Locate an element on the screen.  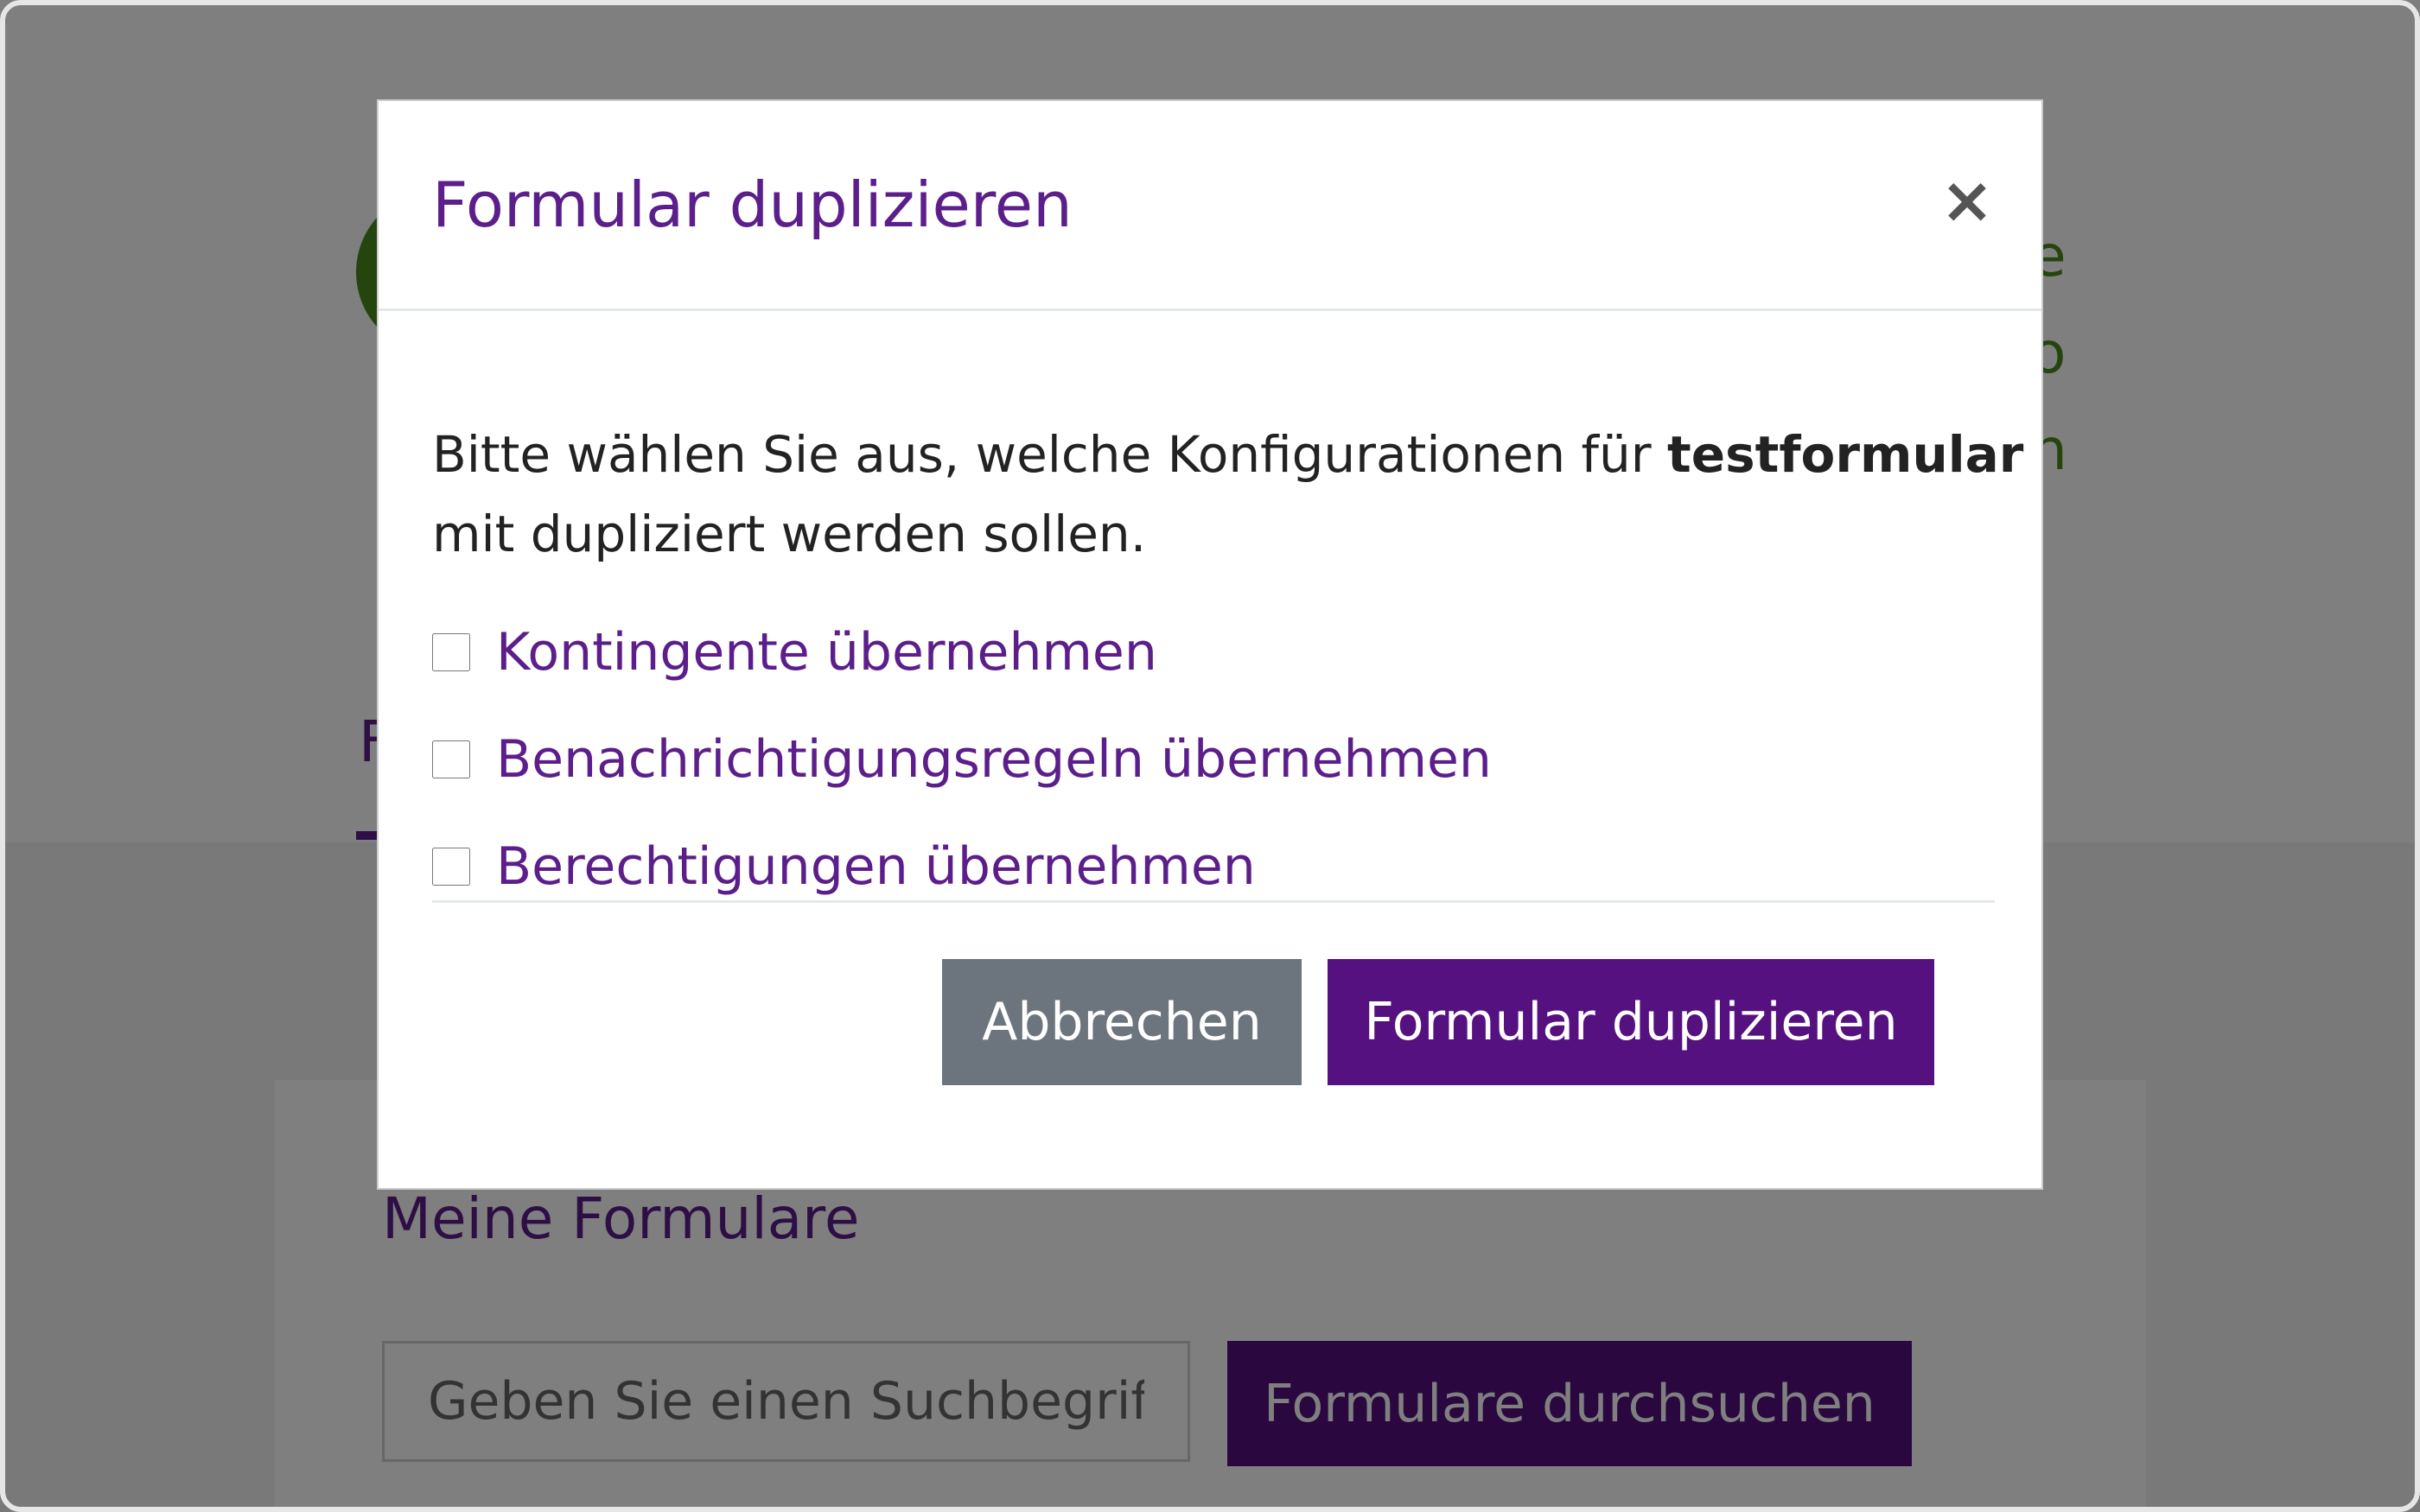
option-permissions: Berechtigungen übernehmen is located at coordinates (844, 866).